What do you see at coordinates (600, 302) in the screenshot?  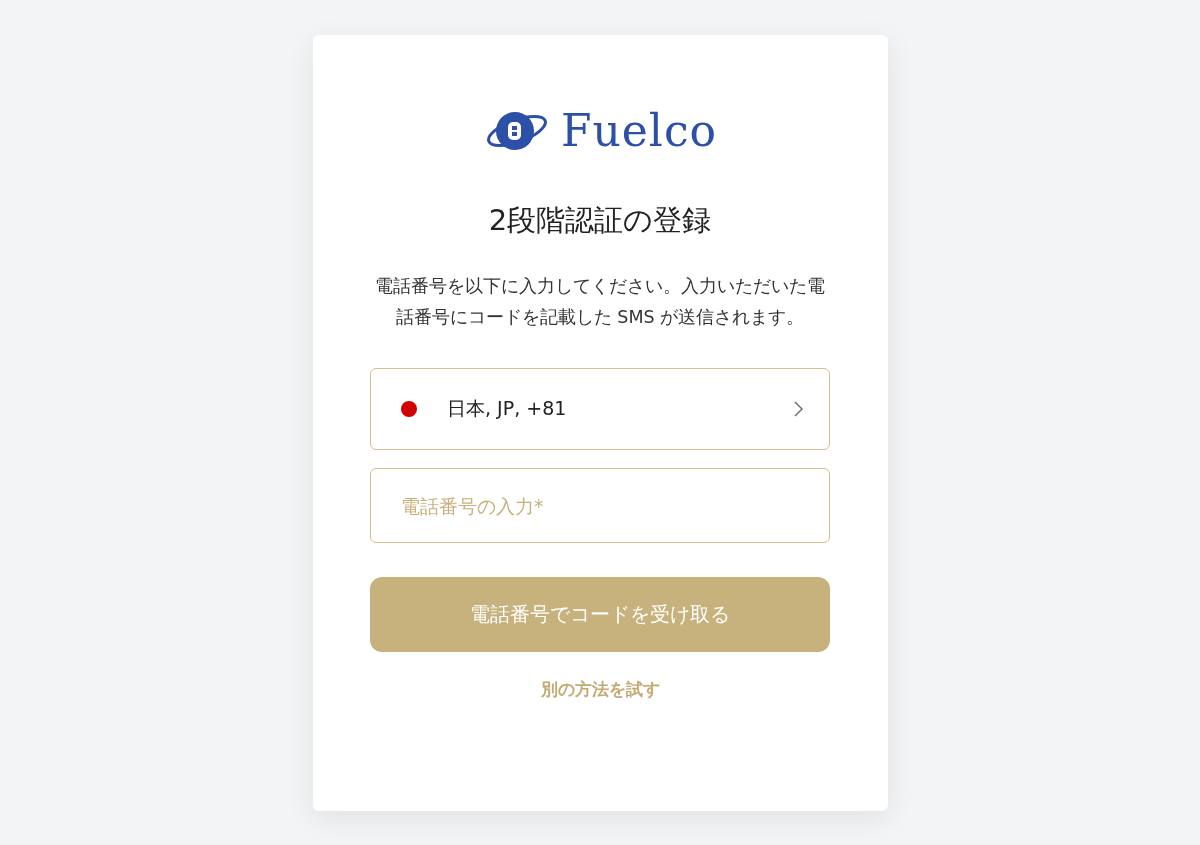 I see `description-text: 電話番号を以下に入力してください。入力いただいた電話番号にコードを記載した SMS が送信されます。` at bounding box center [600, 302].